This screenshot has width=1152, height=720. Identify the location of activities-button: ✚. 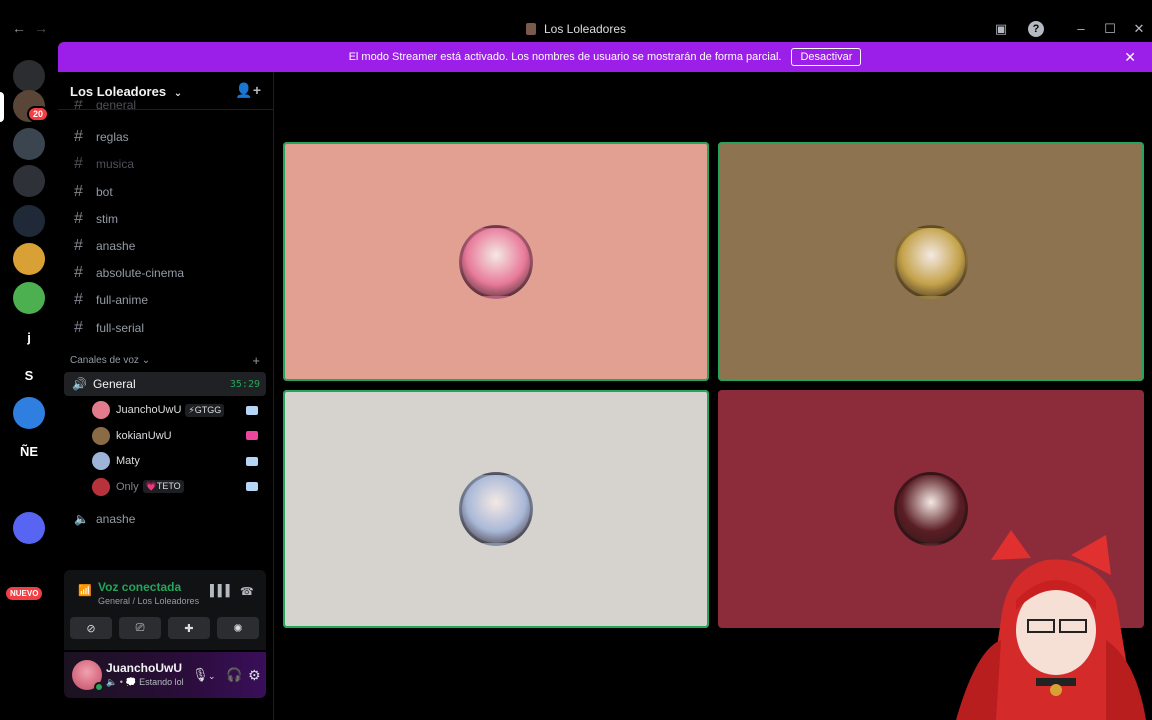
(189, 628).